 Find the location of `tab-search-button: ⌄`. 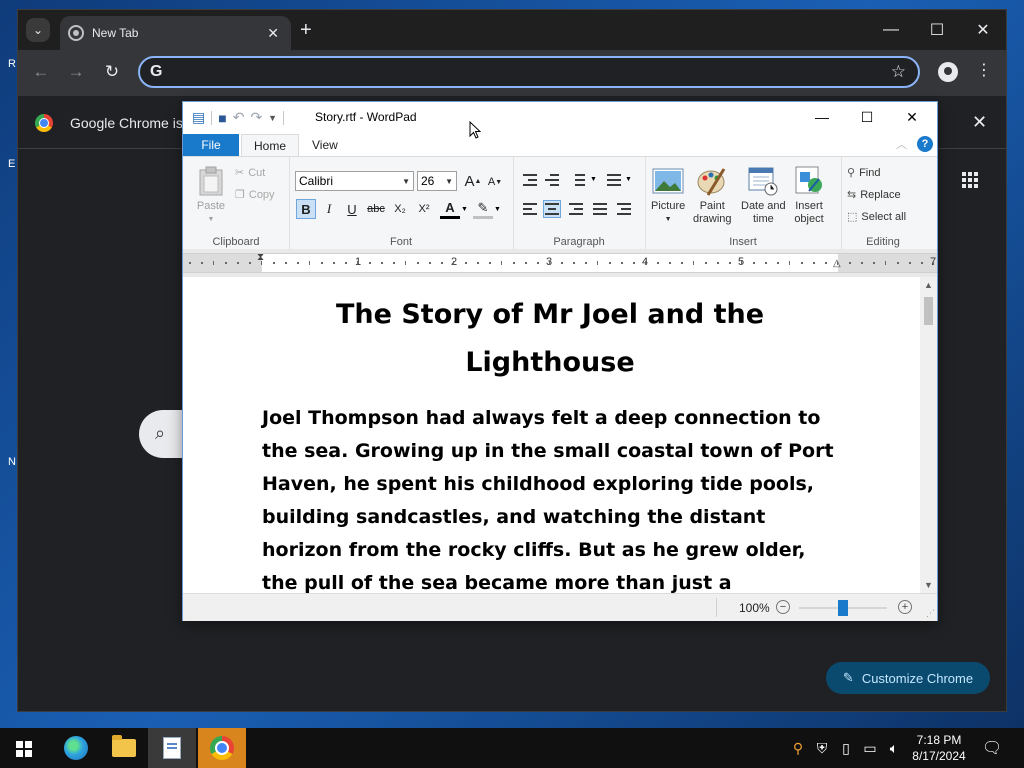

tab-search-button: ⌄ is located at coordinates (38, 30).